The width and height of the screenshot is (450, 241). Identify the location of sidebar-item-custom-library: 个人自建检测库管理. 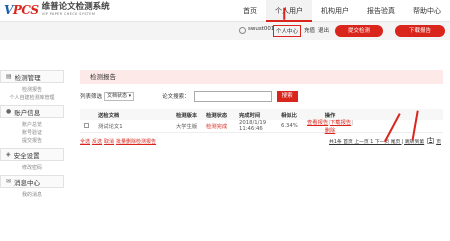
(32, 98).